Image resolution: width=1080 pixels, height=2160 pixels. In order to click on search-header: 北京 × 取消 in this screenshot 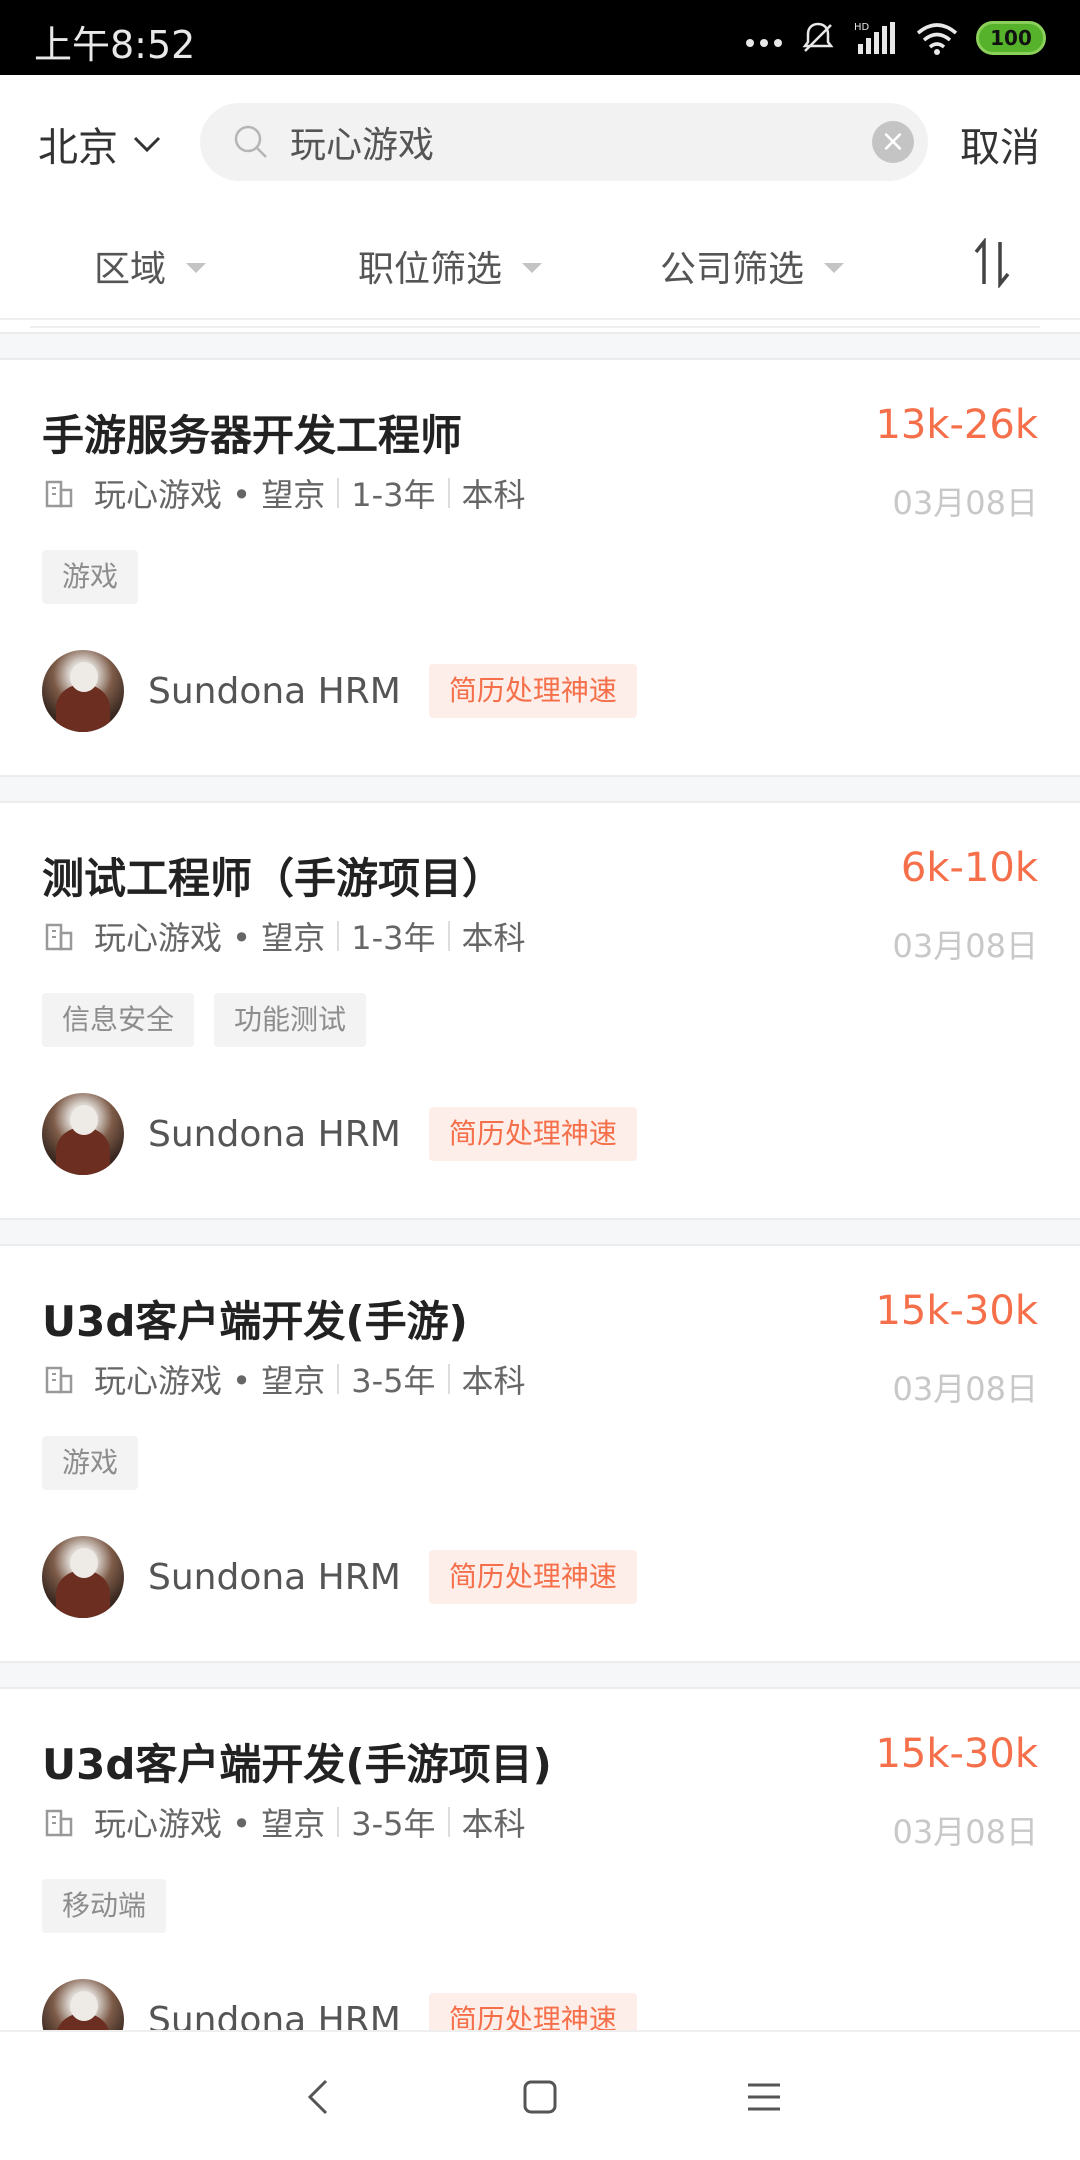, I will do `click(540, 142)`.